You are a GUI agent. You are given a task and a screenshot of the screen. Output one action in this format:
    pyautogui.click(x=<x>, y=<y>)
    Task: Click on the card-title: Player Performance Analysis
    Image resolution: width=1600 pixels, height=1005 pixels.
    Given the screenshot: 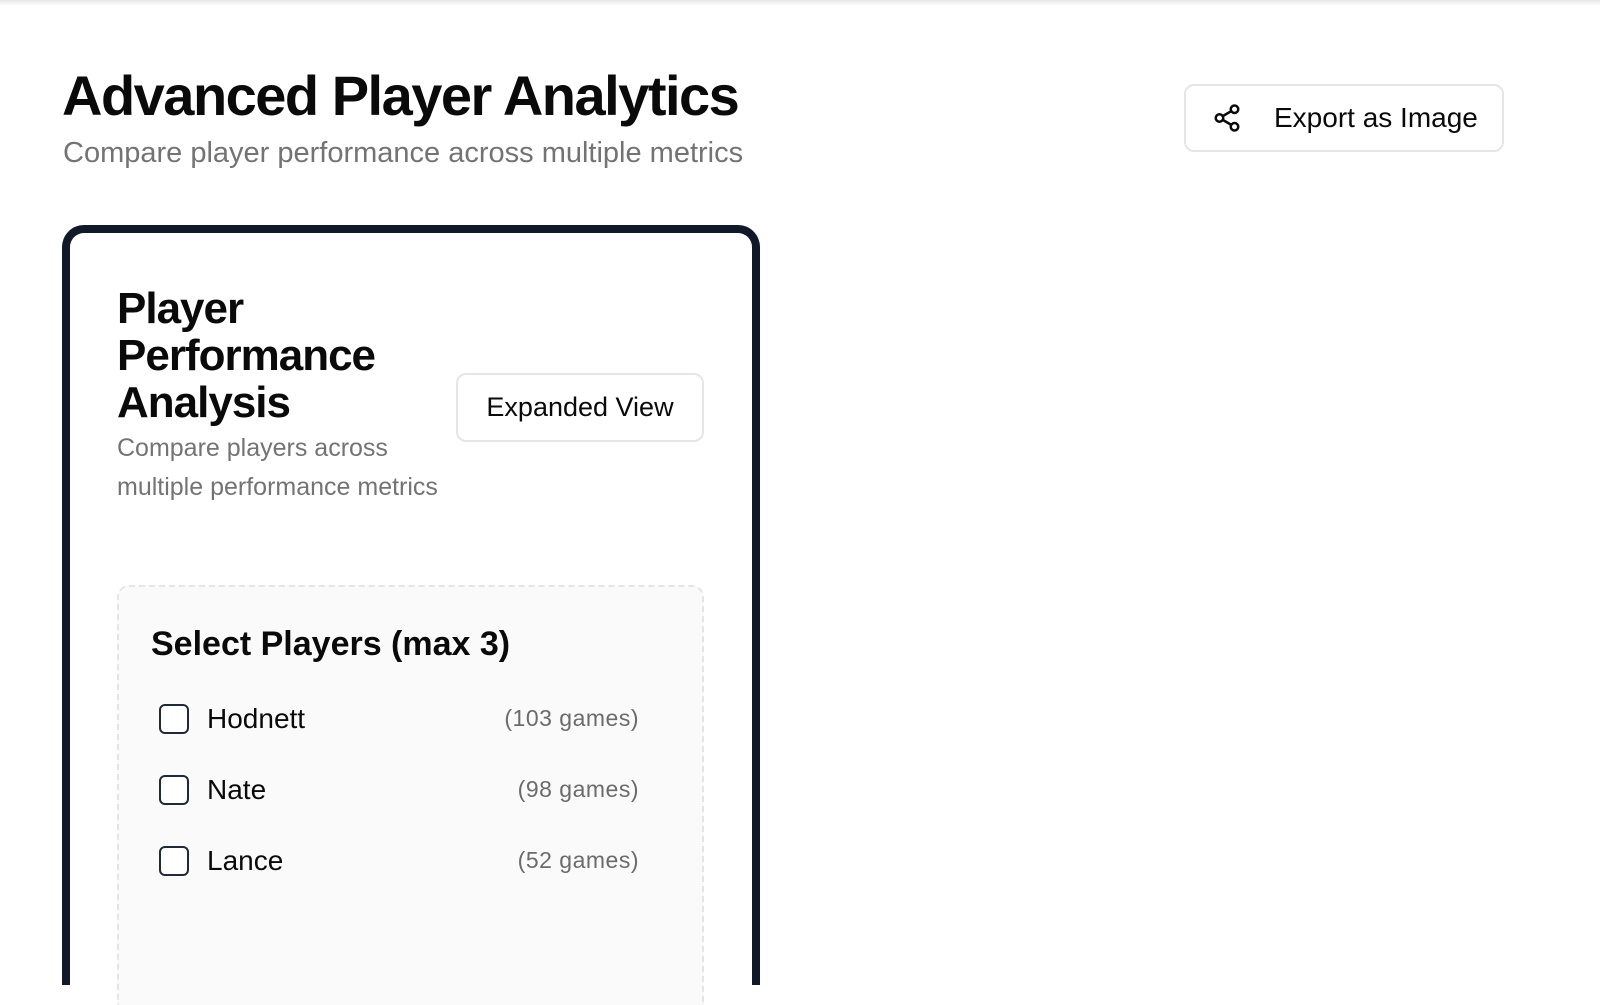 What is the action you would take?
    pyautogui.click(x=246, y=355)
    